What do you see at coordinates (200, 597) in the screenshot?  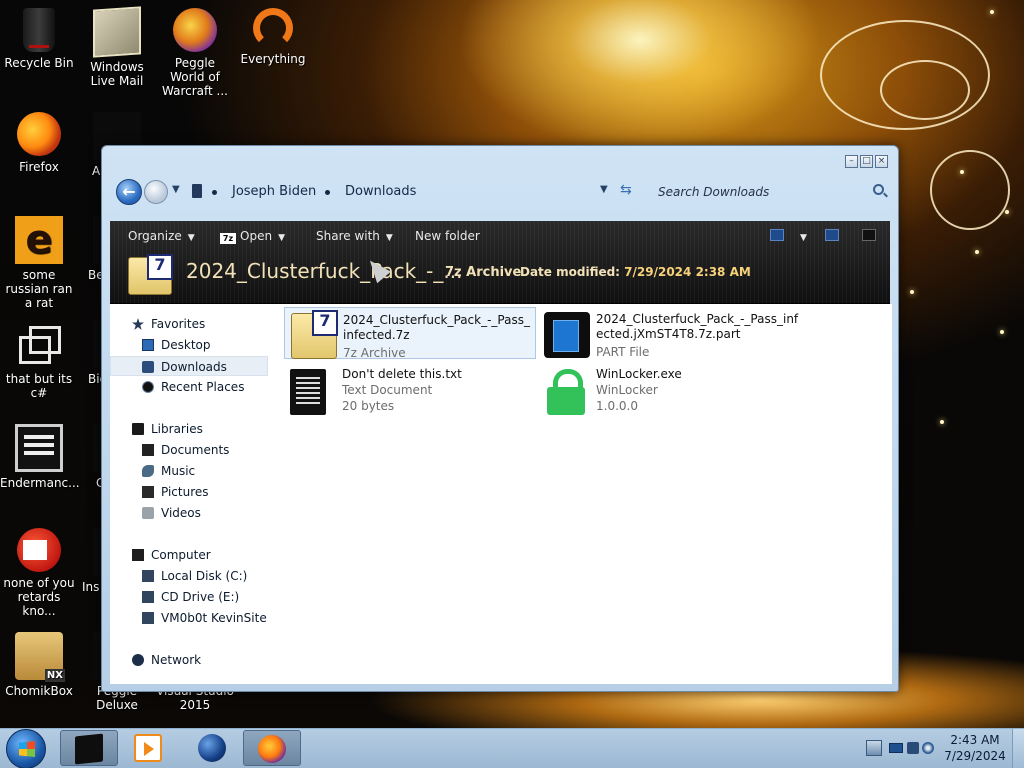 I see `nav-label: CD Drive (E:)` at bounding box center [200, 597].